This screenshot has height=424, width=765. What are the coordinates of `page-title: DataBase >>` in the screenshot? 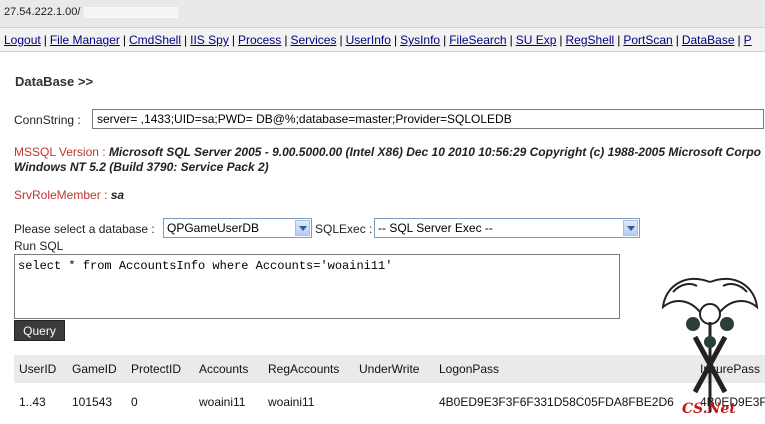 It's located at (54, 81).